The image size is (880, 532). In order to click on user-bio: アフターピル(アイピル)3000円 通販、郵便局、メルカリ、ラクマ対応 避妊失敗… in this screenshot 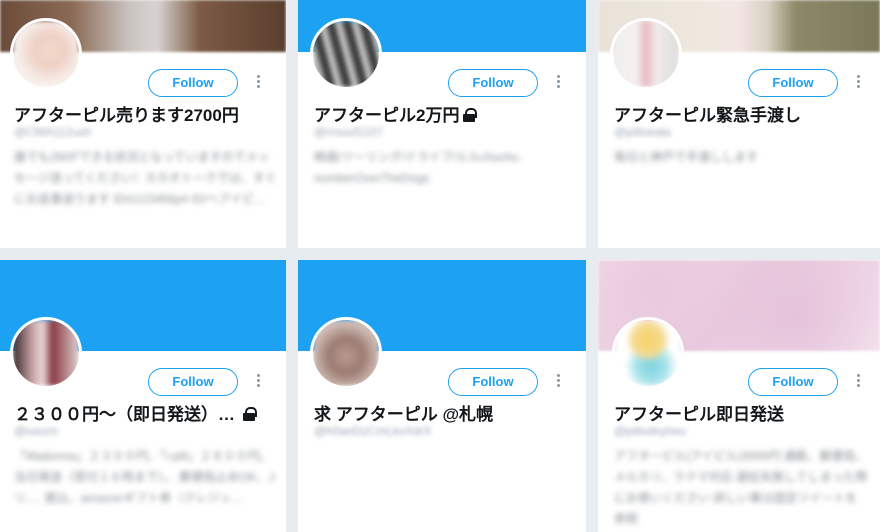, I will do `click(741, 487)`.